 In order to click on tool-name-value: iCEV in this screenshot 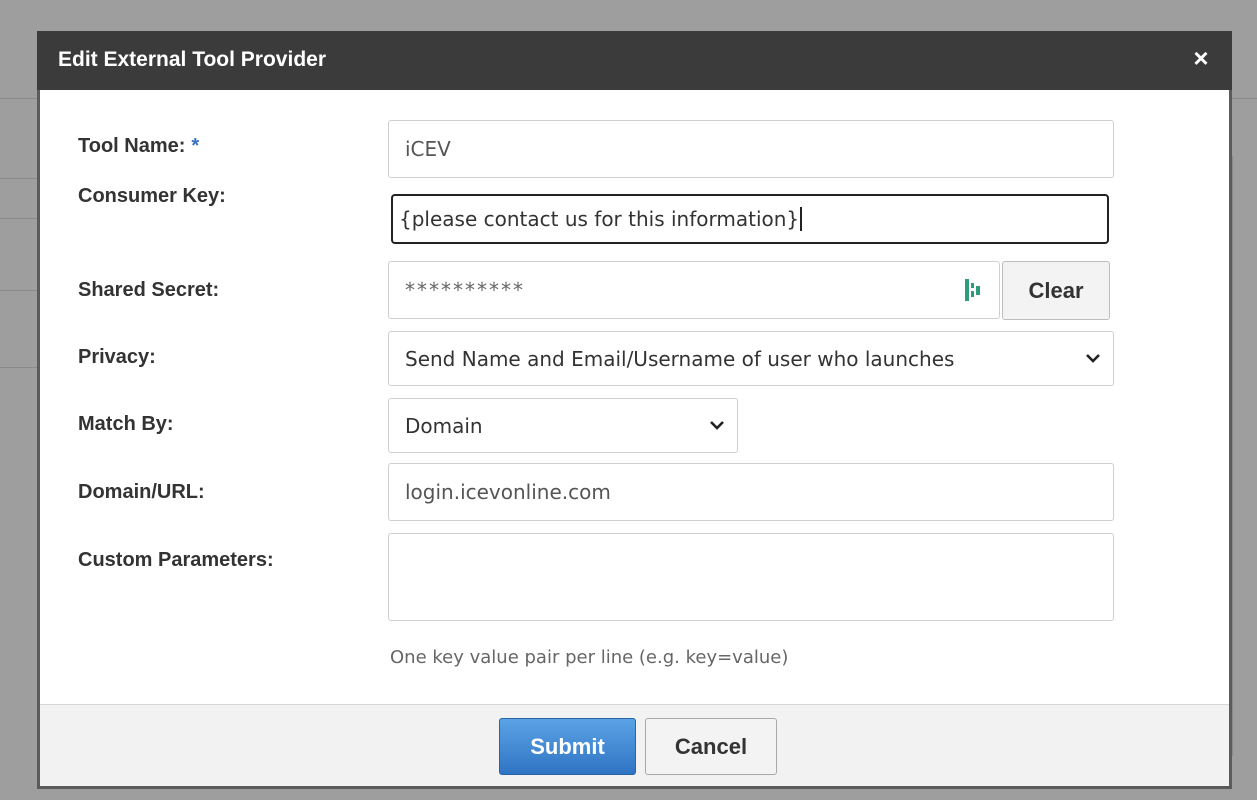, I will do `click(428, 149)`.